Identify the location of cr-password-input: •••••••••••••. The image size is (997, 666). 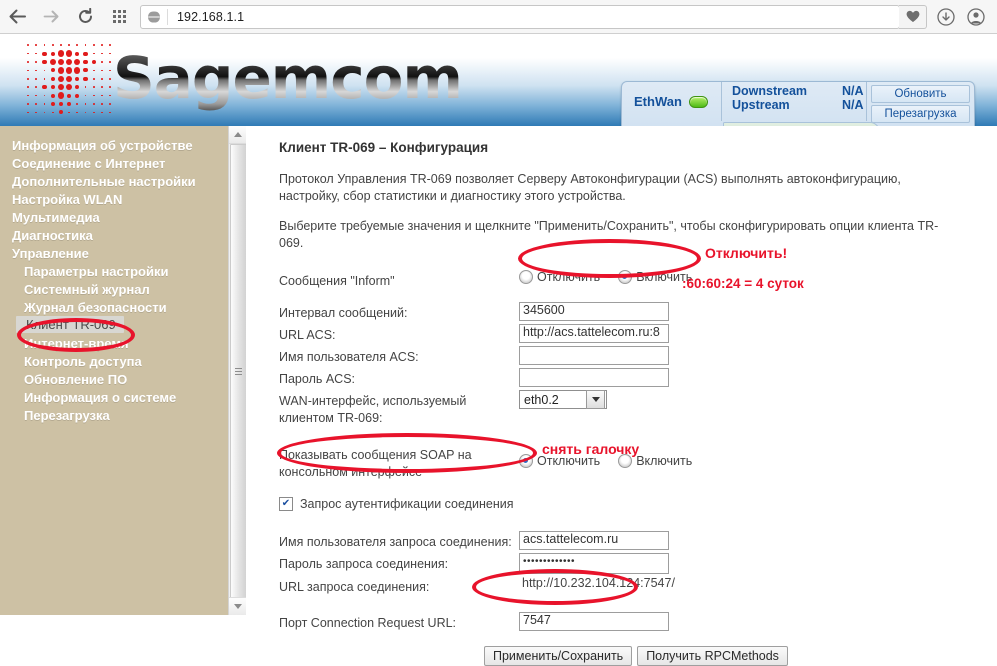
(594, 563).